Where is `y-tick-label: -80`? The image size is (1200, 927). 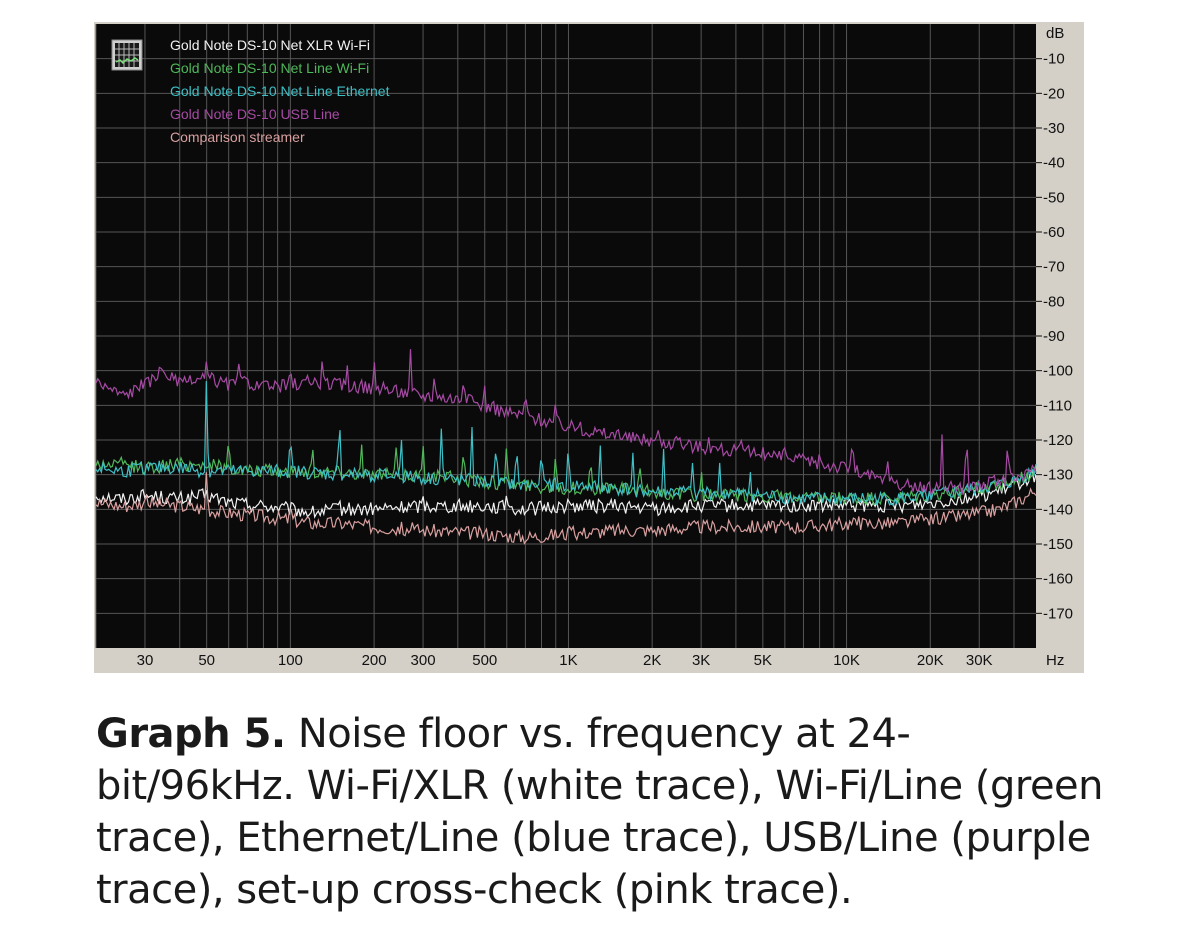 y-tick-label: -80 is located at coordinates (1054, 301).